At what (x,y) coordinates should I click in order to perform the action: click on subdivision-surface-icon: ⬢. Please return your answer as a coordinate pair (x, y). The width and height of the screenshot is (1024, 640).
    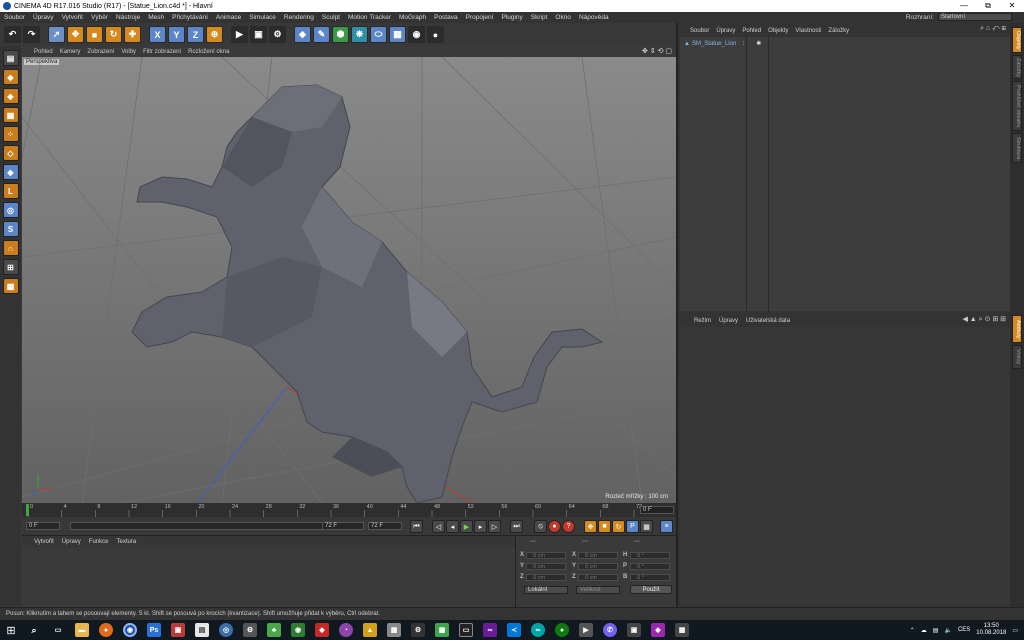
    Looking at the image, I should click on (340, 34).